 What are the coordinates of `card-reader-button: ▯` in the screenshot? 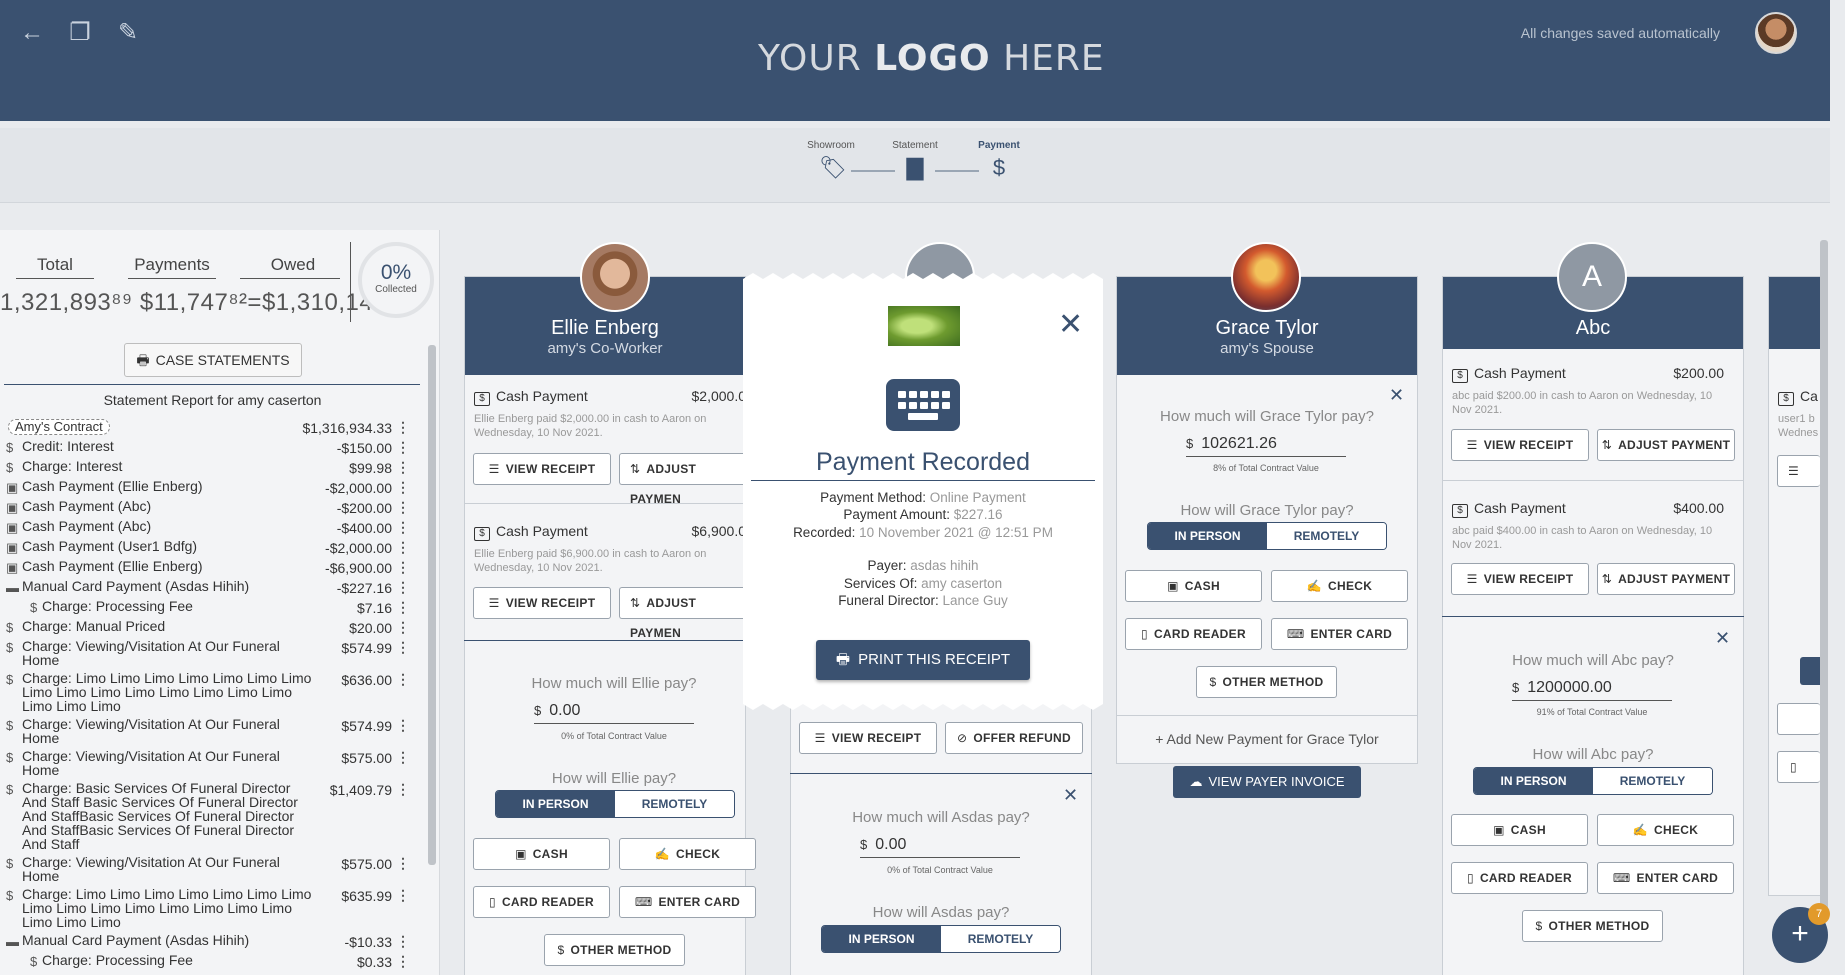 It's located at (1798, 767).